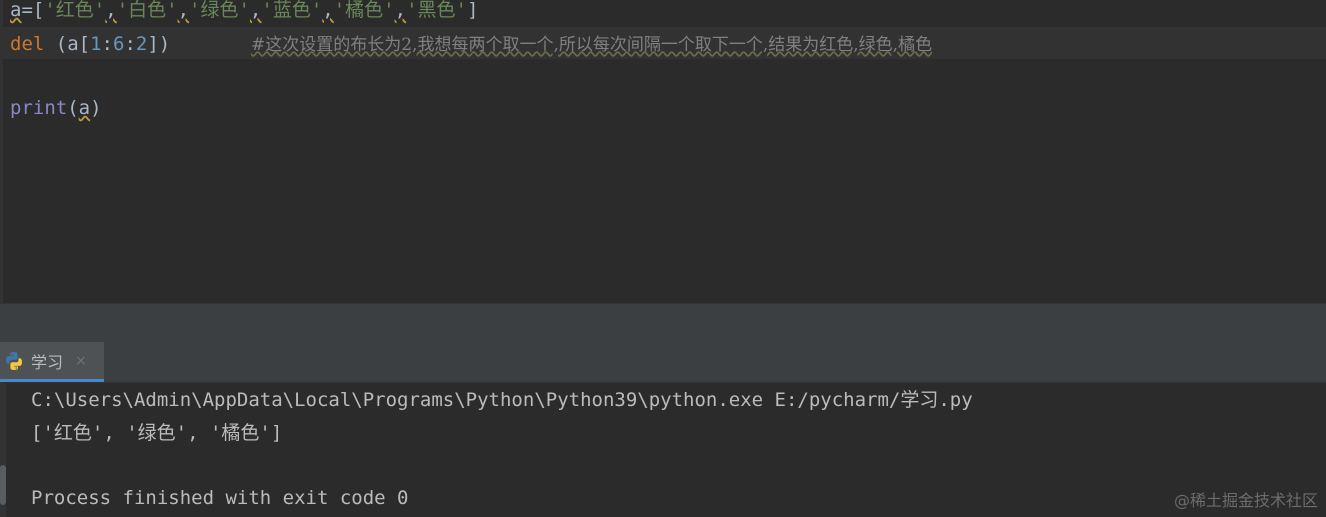 Image resolution: width=1326 pixels, height=517 pixels. What do you see at coordinates (27, 44) in the screenshot?
I see `del-keyword: del` at bounding box center [27, 44].